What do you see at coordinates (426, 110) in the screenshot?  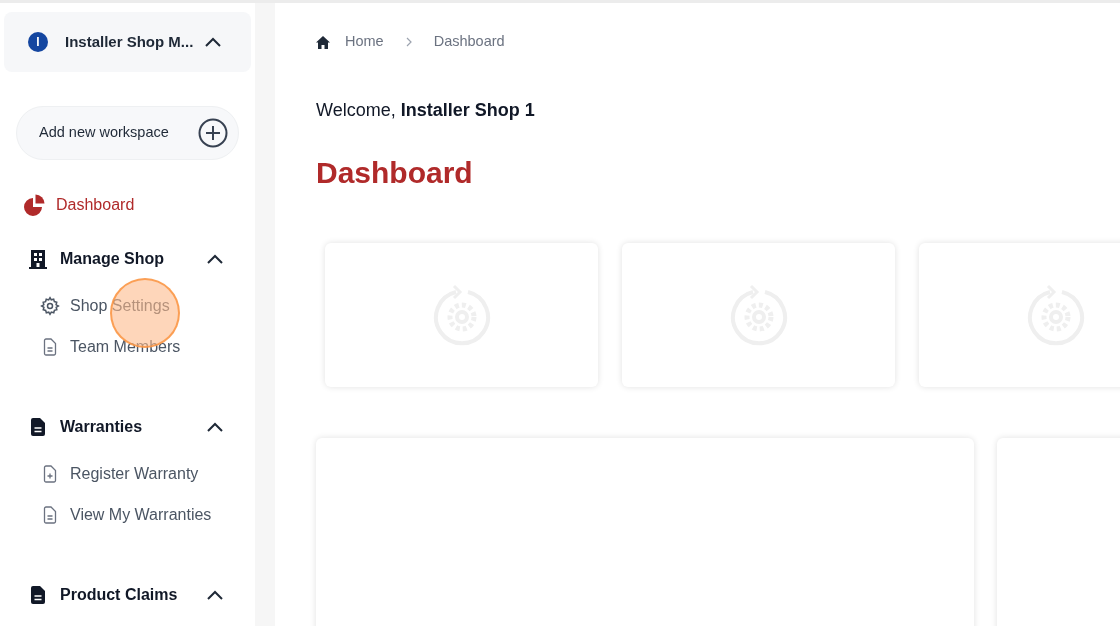 I see `welcome-message: Welcome, Installer Shop 1` at bounding box center [426, 110].